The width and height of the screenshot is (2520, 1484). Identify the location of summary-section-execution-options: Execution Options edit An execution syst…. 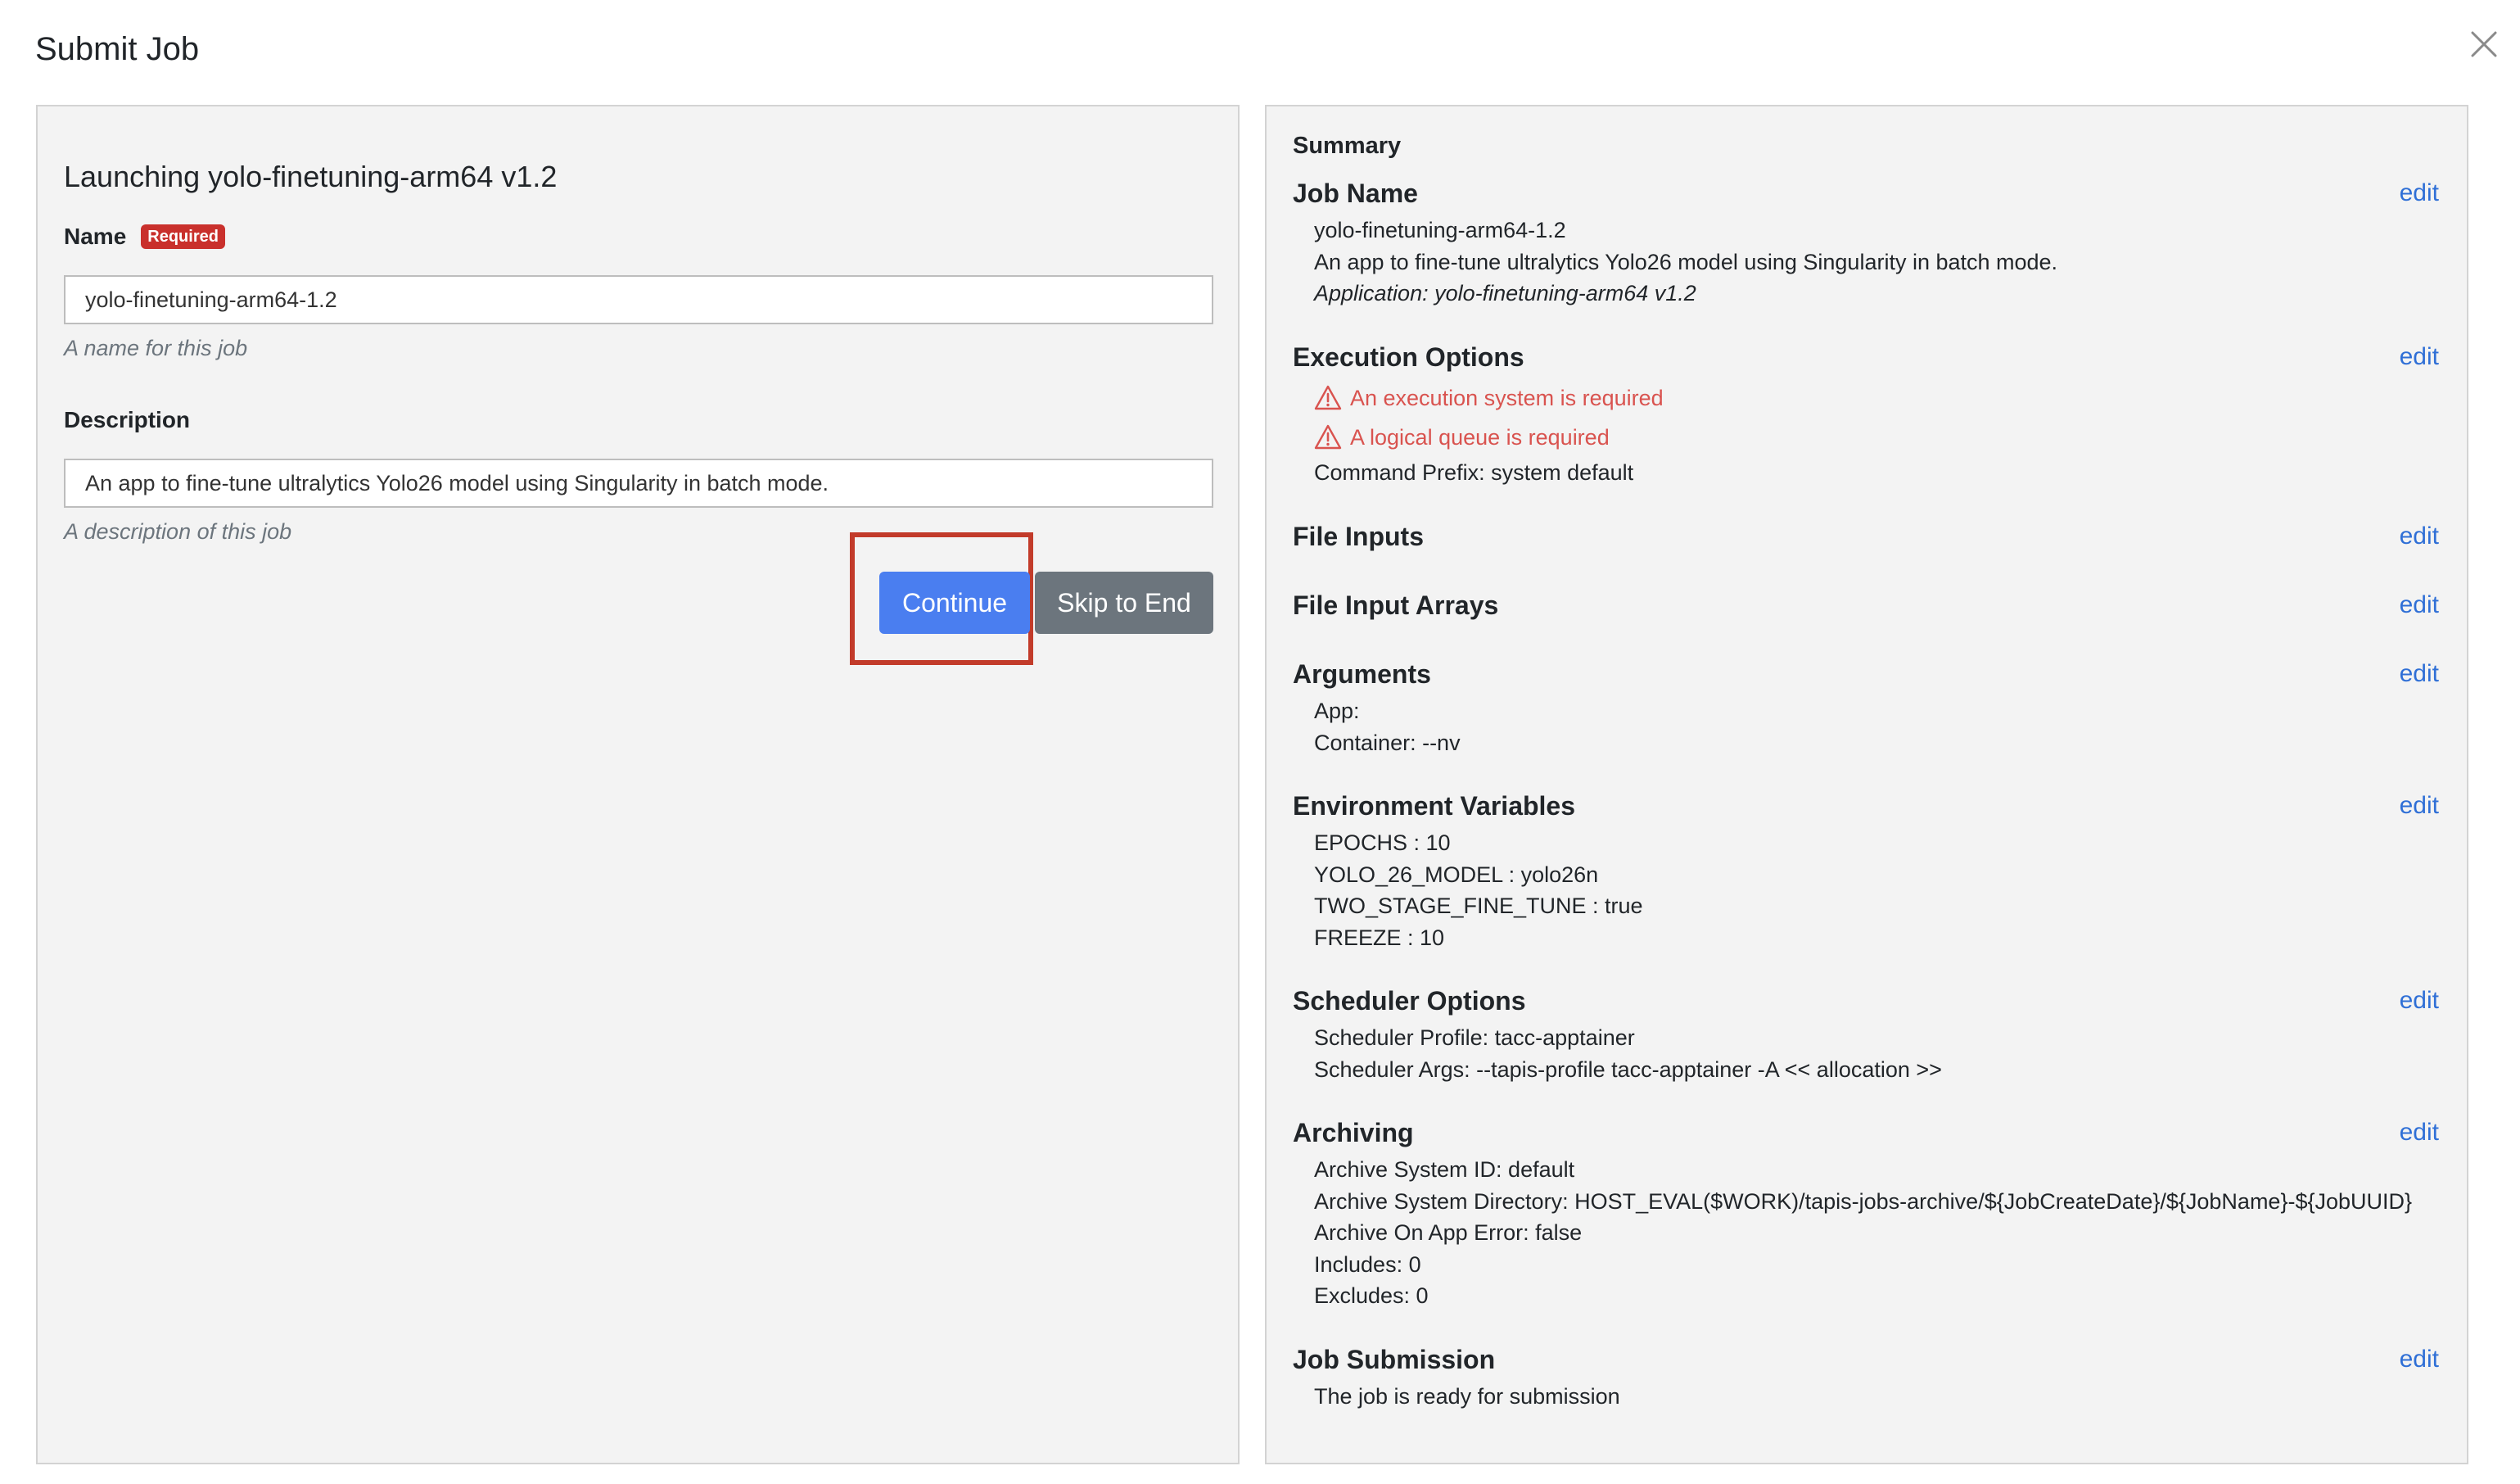
(1867, 415).